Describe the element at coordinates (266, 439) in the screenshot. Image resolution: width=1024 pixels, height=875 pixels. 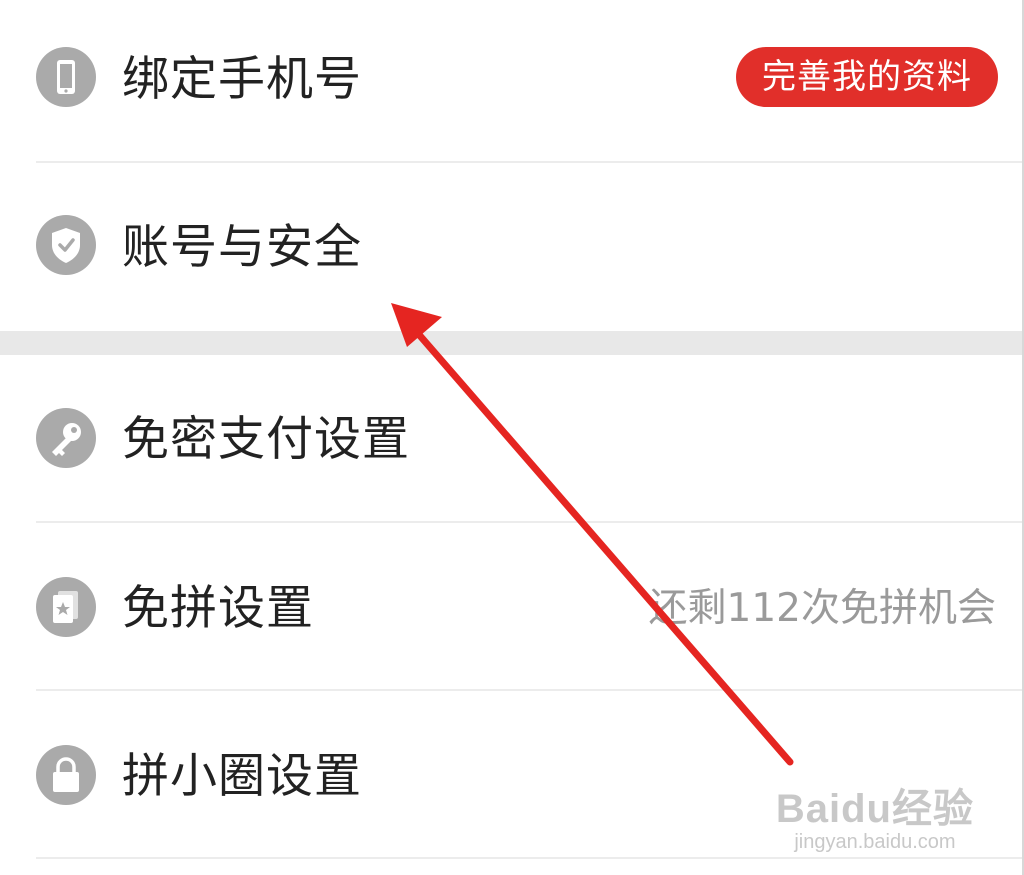
I see `settings-item-label: 免密支付设置` at that location.